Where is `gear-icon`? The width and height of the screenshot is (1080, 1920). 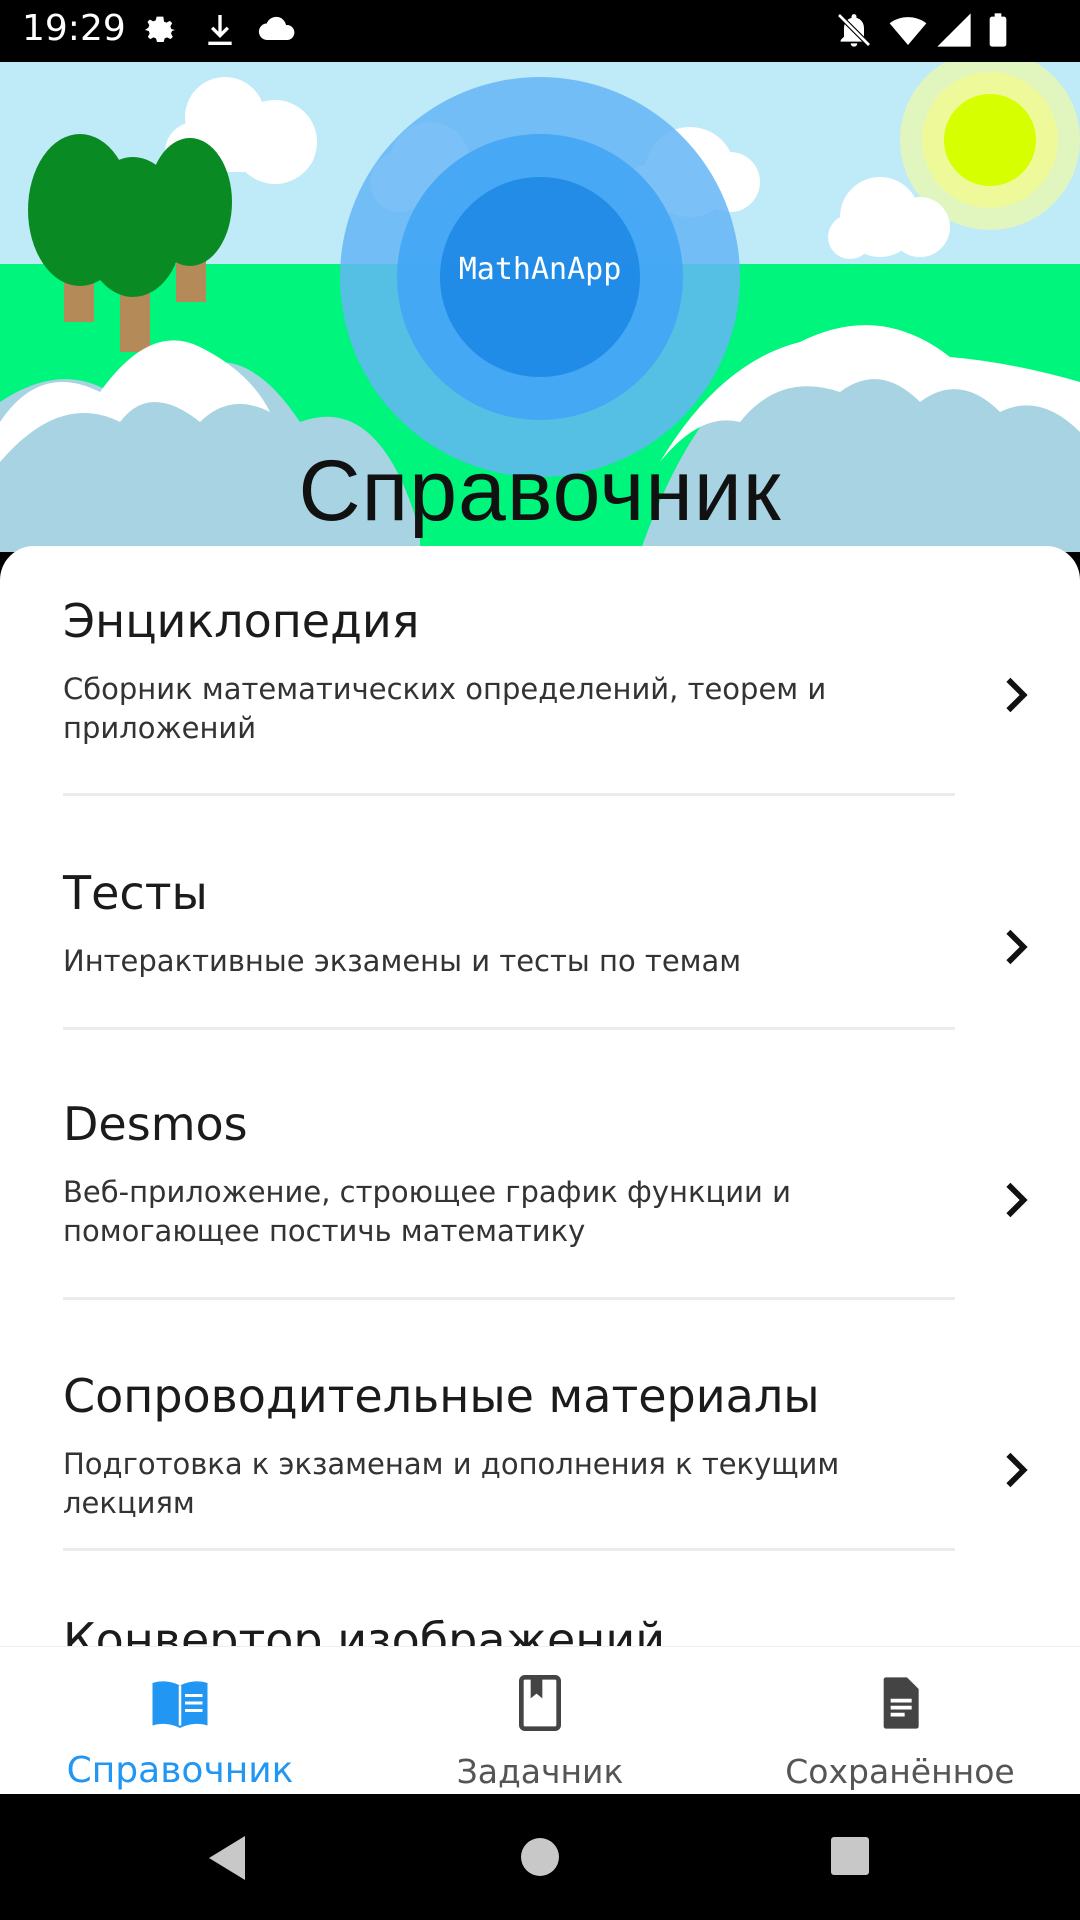
gear-icon is located at coordinates (160, 29).